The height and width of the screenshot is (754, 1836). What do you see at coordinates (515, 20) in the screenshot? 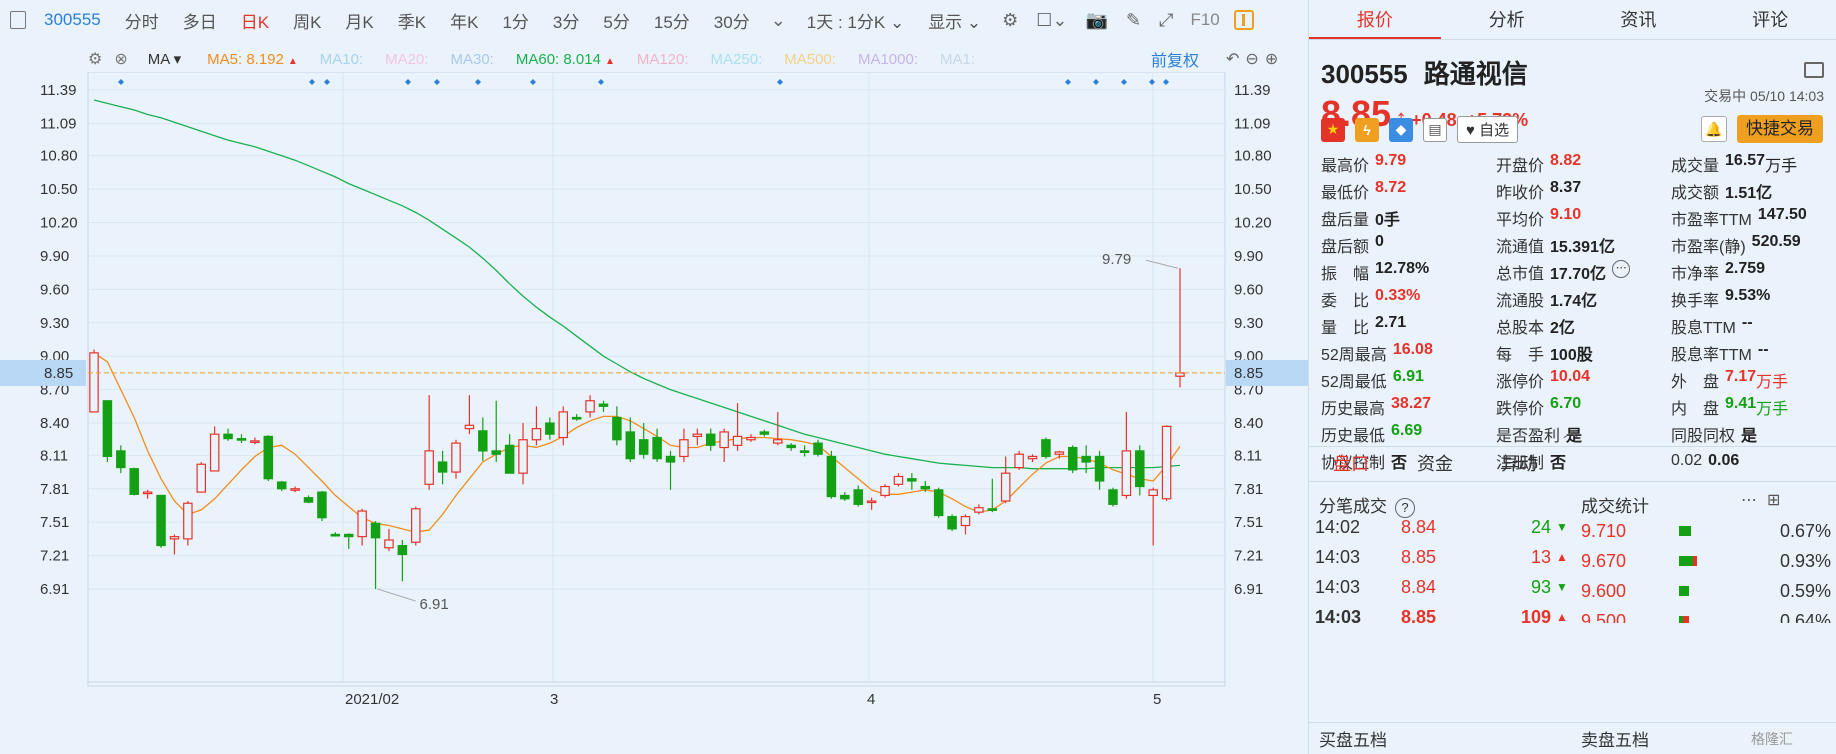
I see `tab-1min: 1分` at bounding box center [515, 20].